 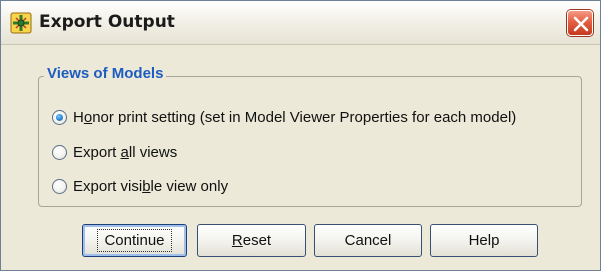 I want to click on radio-label-export-all-views: Export all views, so click(x=125, y=152).